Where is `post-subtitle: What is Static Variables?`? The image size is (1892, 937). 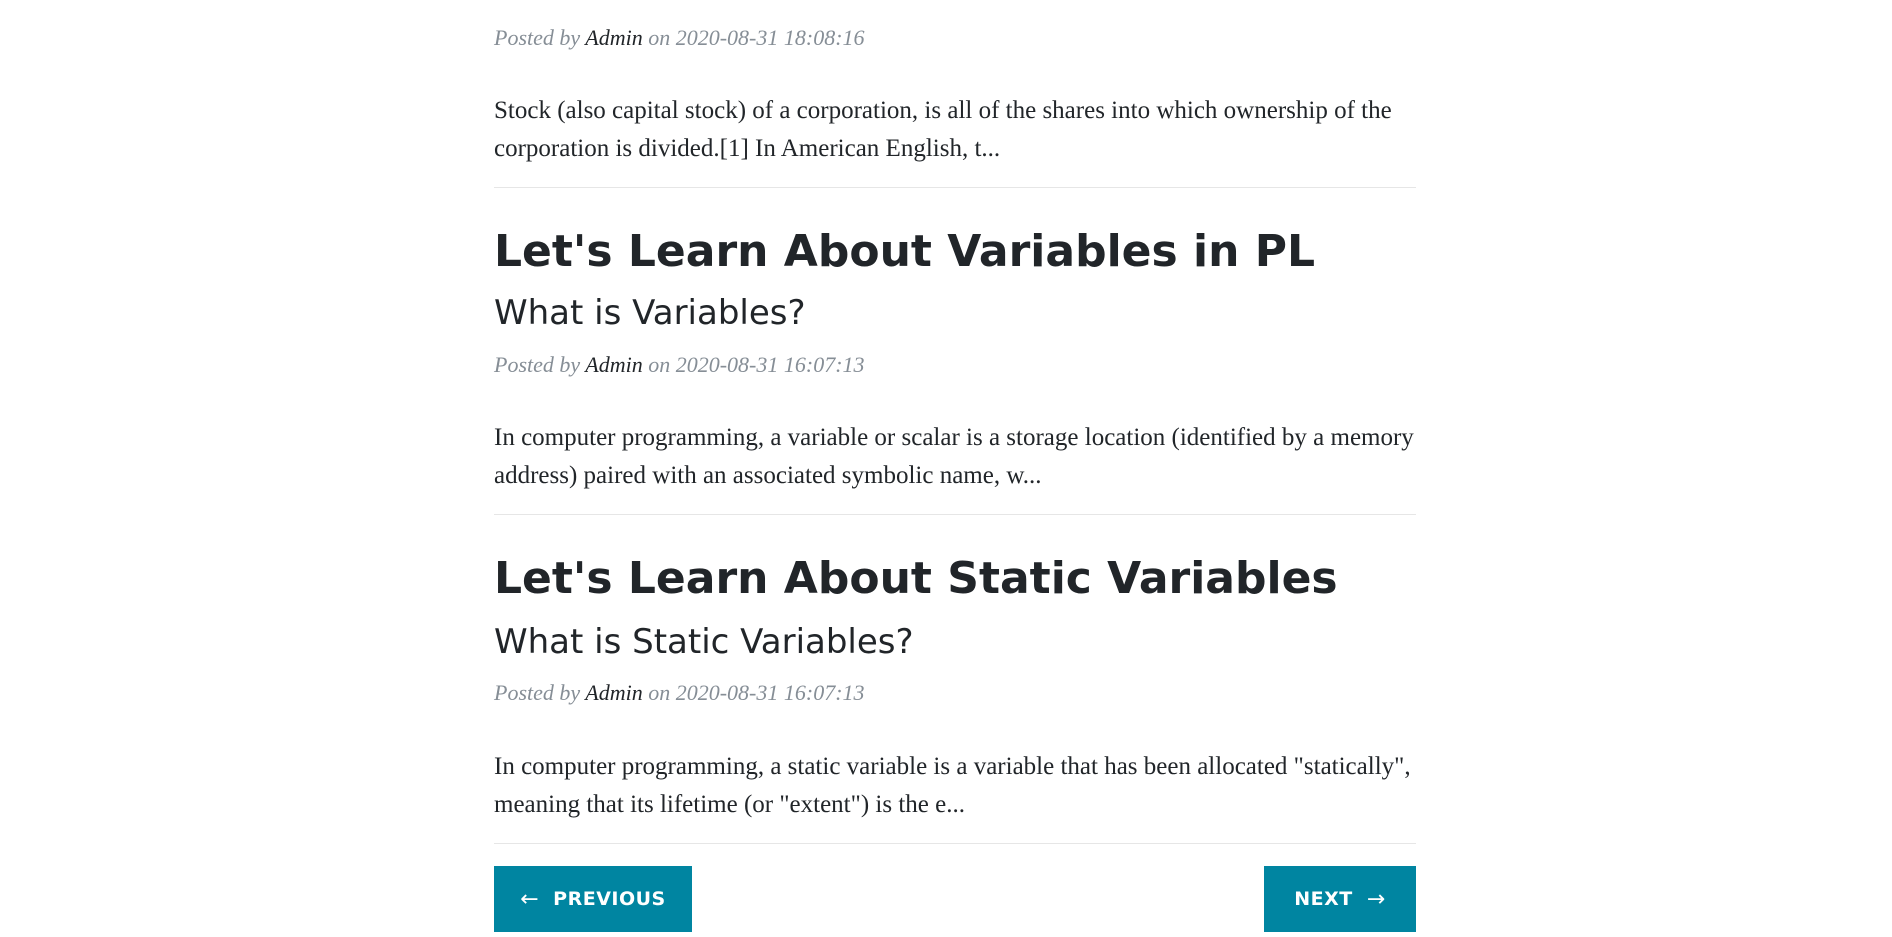
post-subtitle: What is Static Variables? is located at coordinates (955, 642).